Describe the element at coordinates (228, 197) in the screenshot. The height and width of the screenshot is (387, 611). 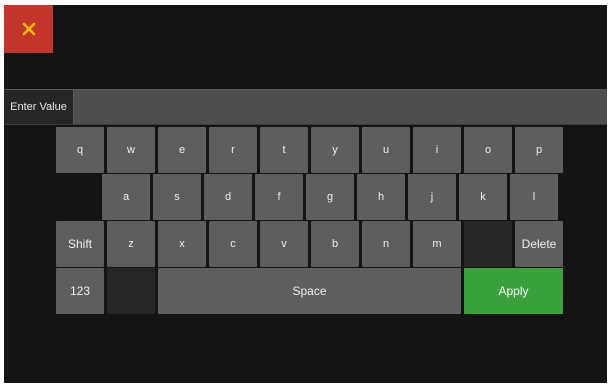
I see `key-d: d` at that location.